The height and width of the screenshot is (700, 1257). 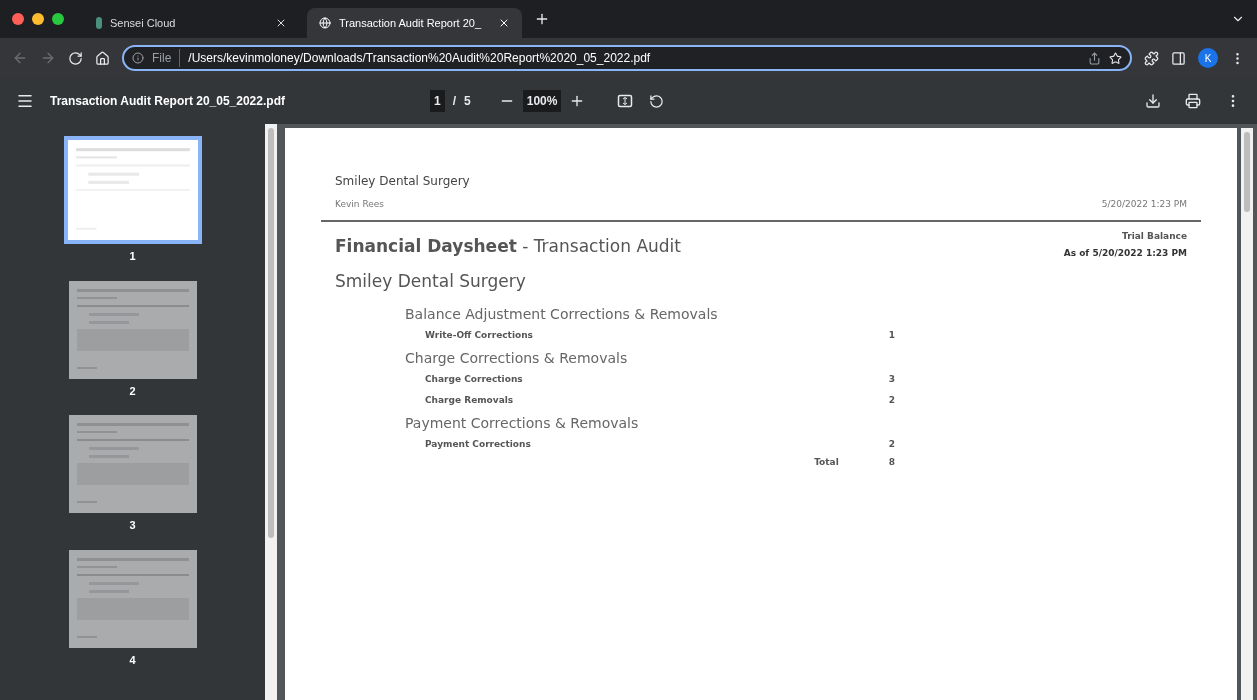 I want to click on info-icon, so click(x=138, y=58).